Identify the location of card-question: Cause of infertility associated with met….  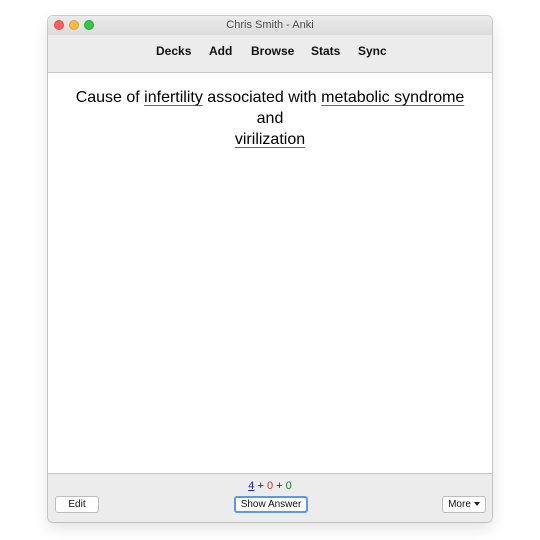
(270, 118).